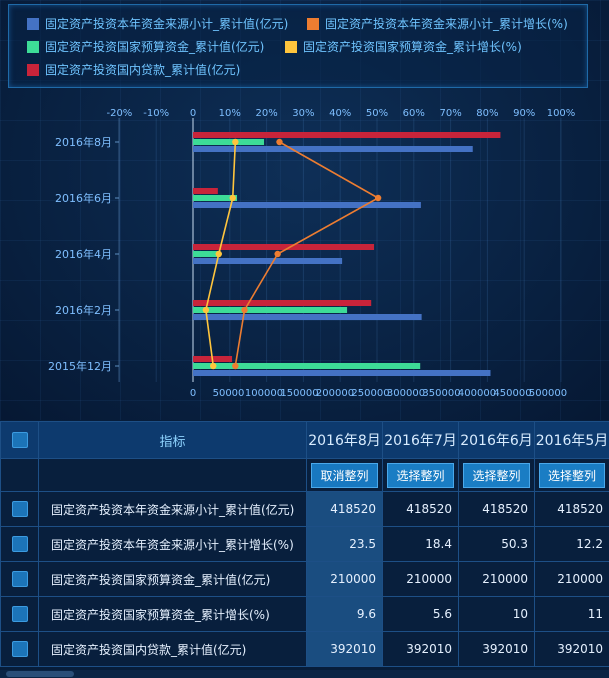  Describe the element at coordinates (230, 113) in the screenshot. I see `pct-tick-label: 10%` at that location.